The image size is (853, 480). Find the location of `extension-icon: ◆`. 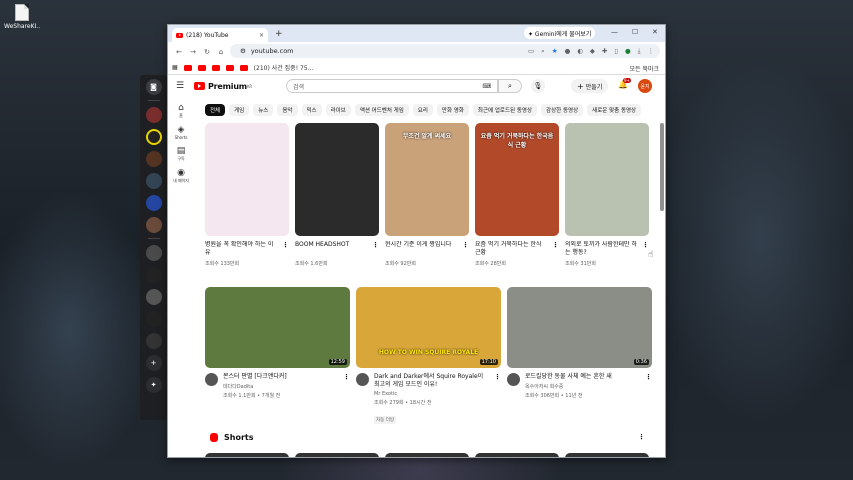

extension-icon: ◆ is located at coordinates (592, 51).